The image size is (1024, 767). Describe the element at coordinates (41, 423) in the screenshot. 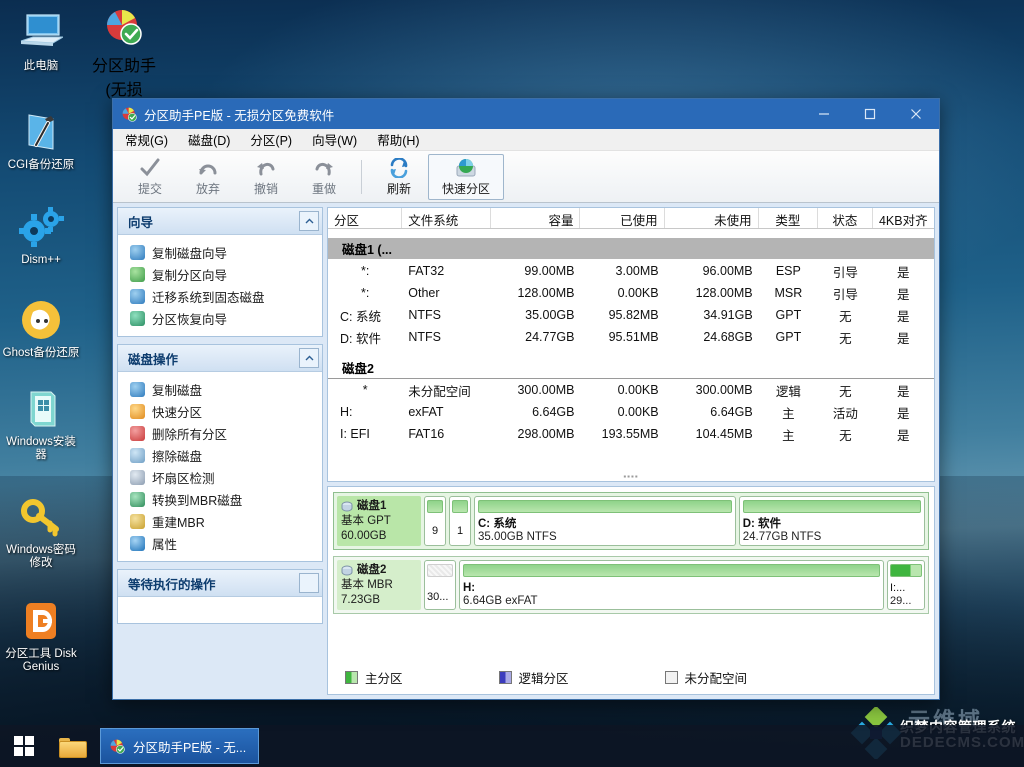

I see `desktop-icon-windows-installer: Windows安装器` at that location.